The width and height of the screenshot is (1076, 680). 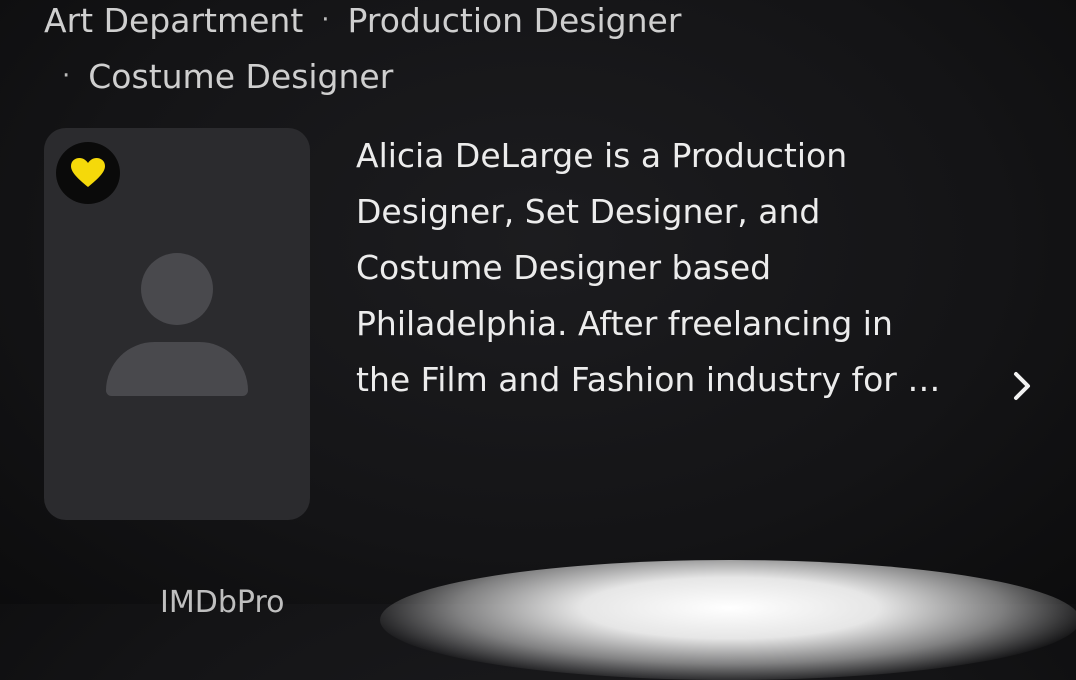 I want to click on avatar-body, so click(x=177, y=369).